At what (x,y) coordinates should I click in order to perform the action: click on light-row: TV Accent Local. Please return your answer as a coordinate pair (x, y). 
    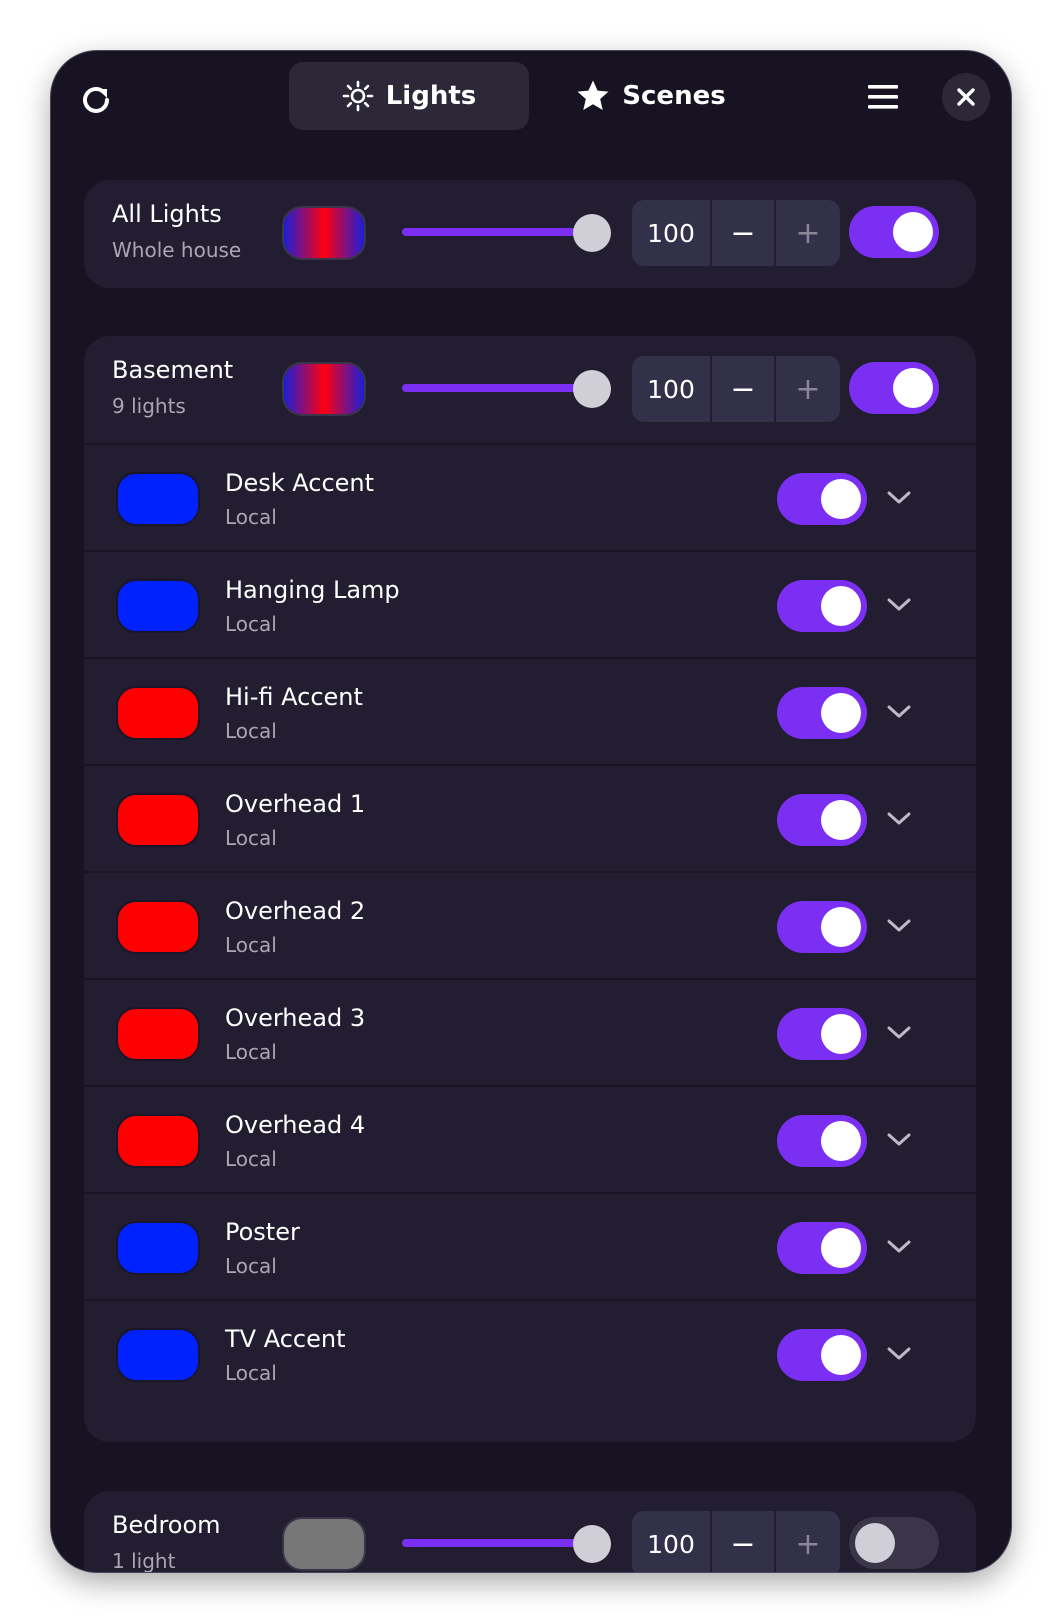
    Looking at the image, I should click on (530, 1352).